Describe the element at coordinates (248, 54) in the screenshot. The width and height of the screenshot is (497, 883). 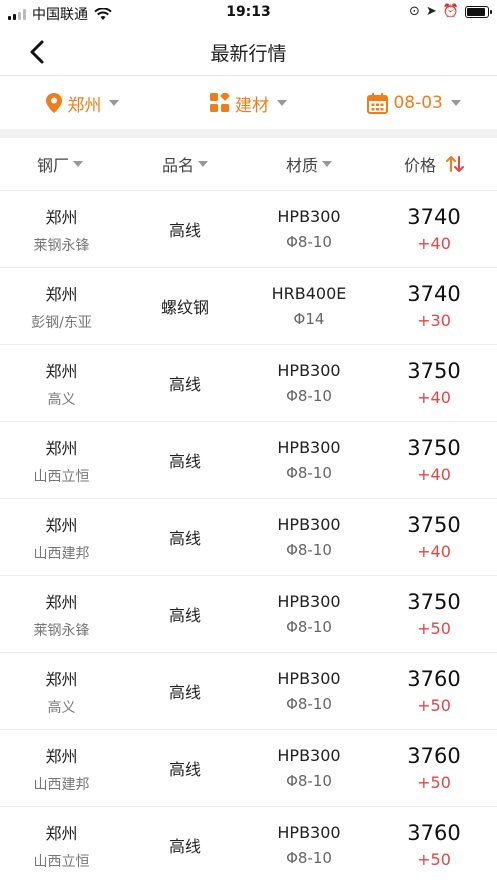
I see `page-title: 最新行情` at that location.